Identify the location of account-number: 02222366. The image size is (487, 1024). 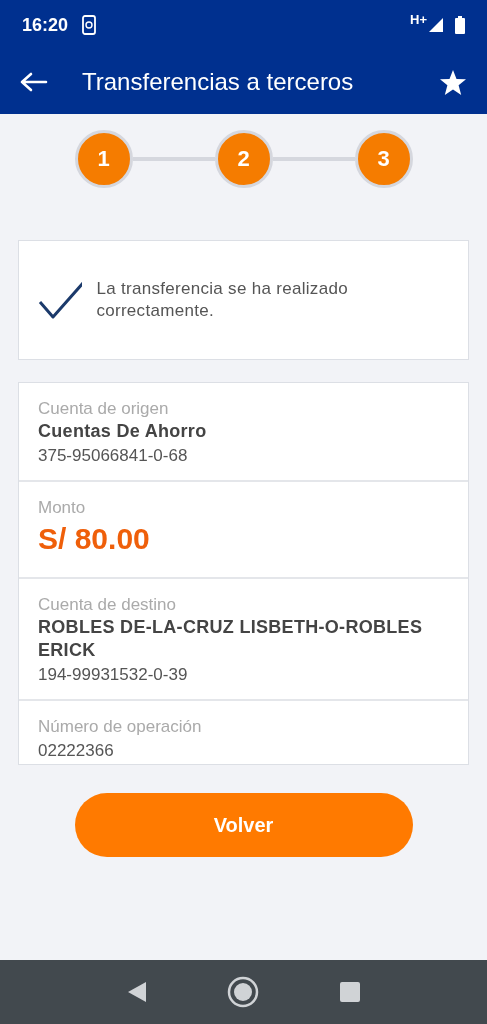
(76, 751).